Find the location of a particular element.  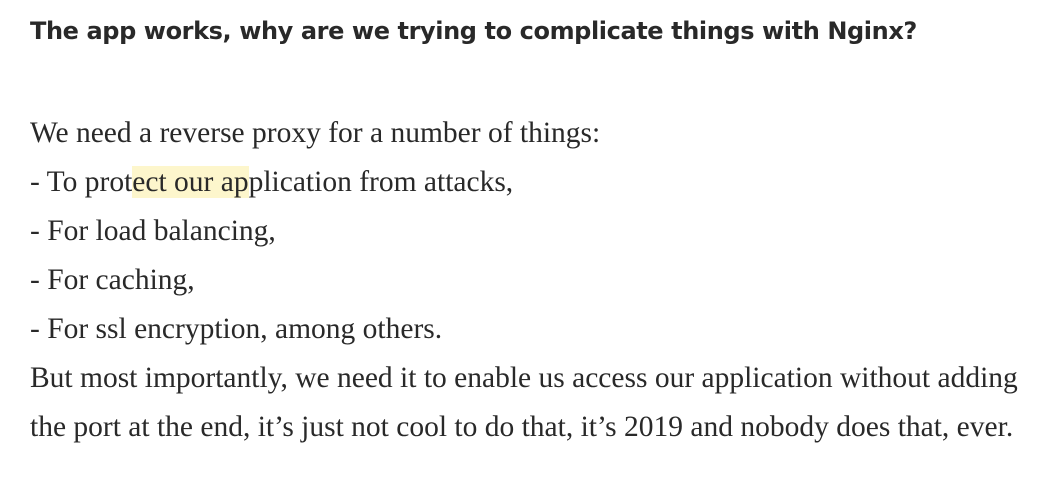

highlighted-text: ect our ap is located at coordinates (190, 182).